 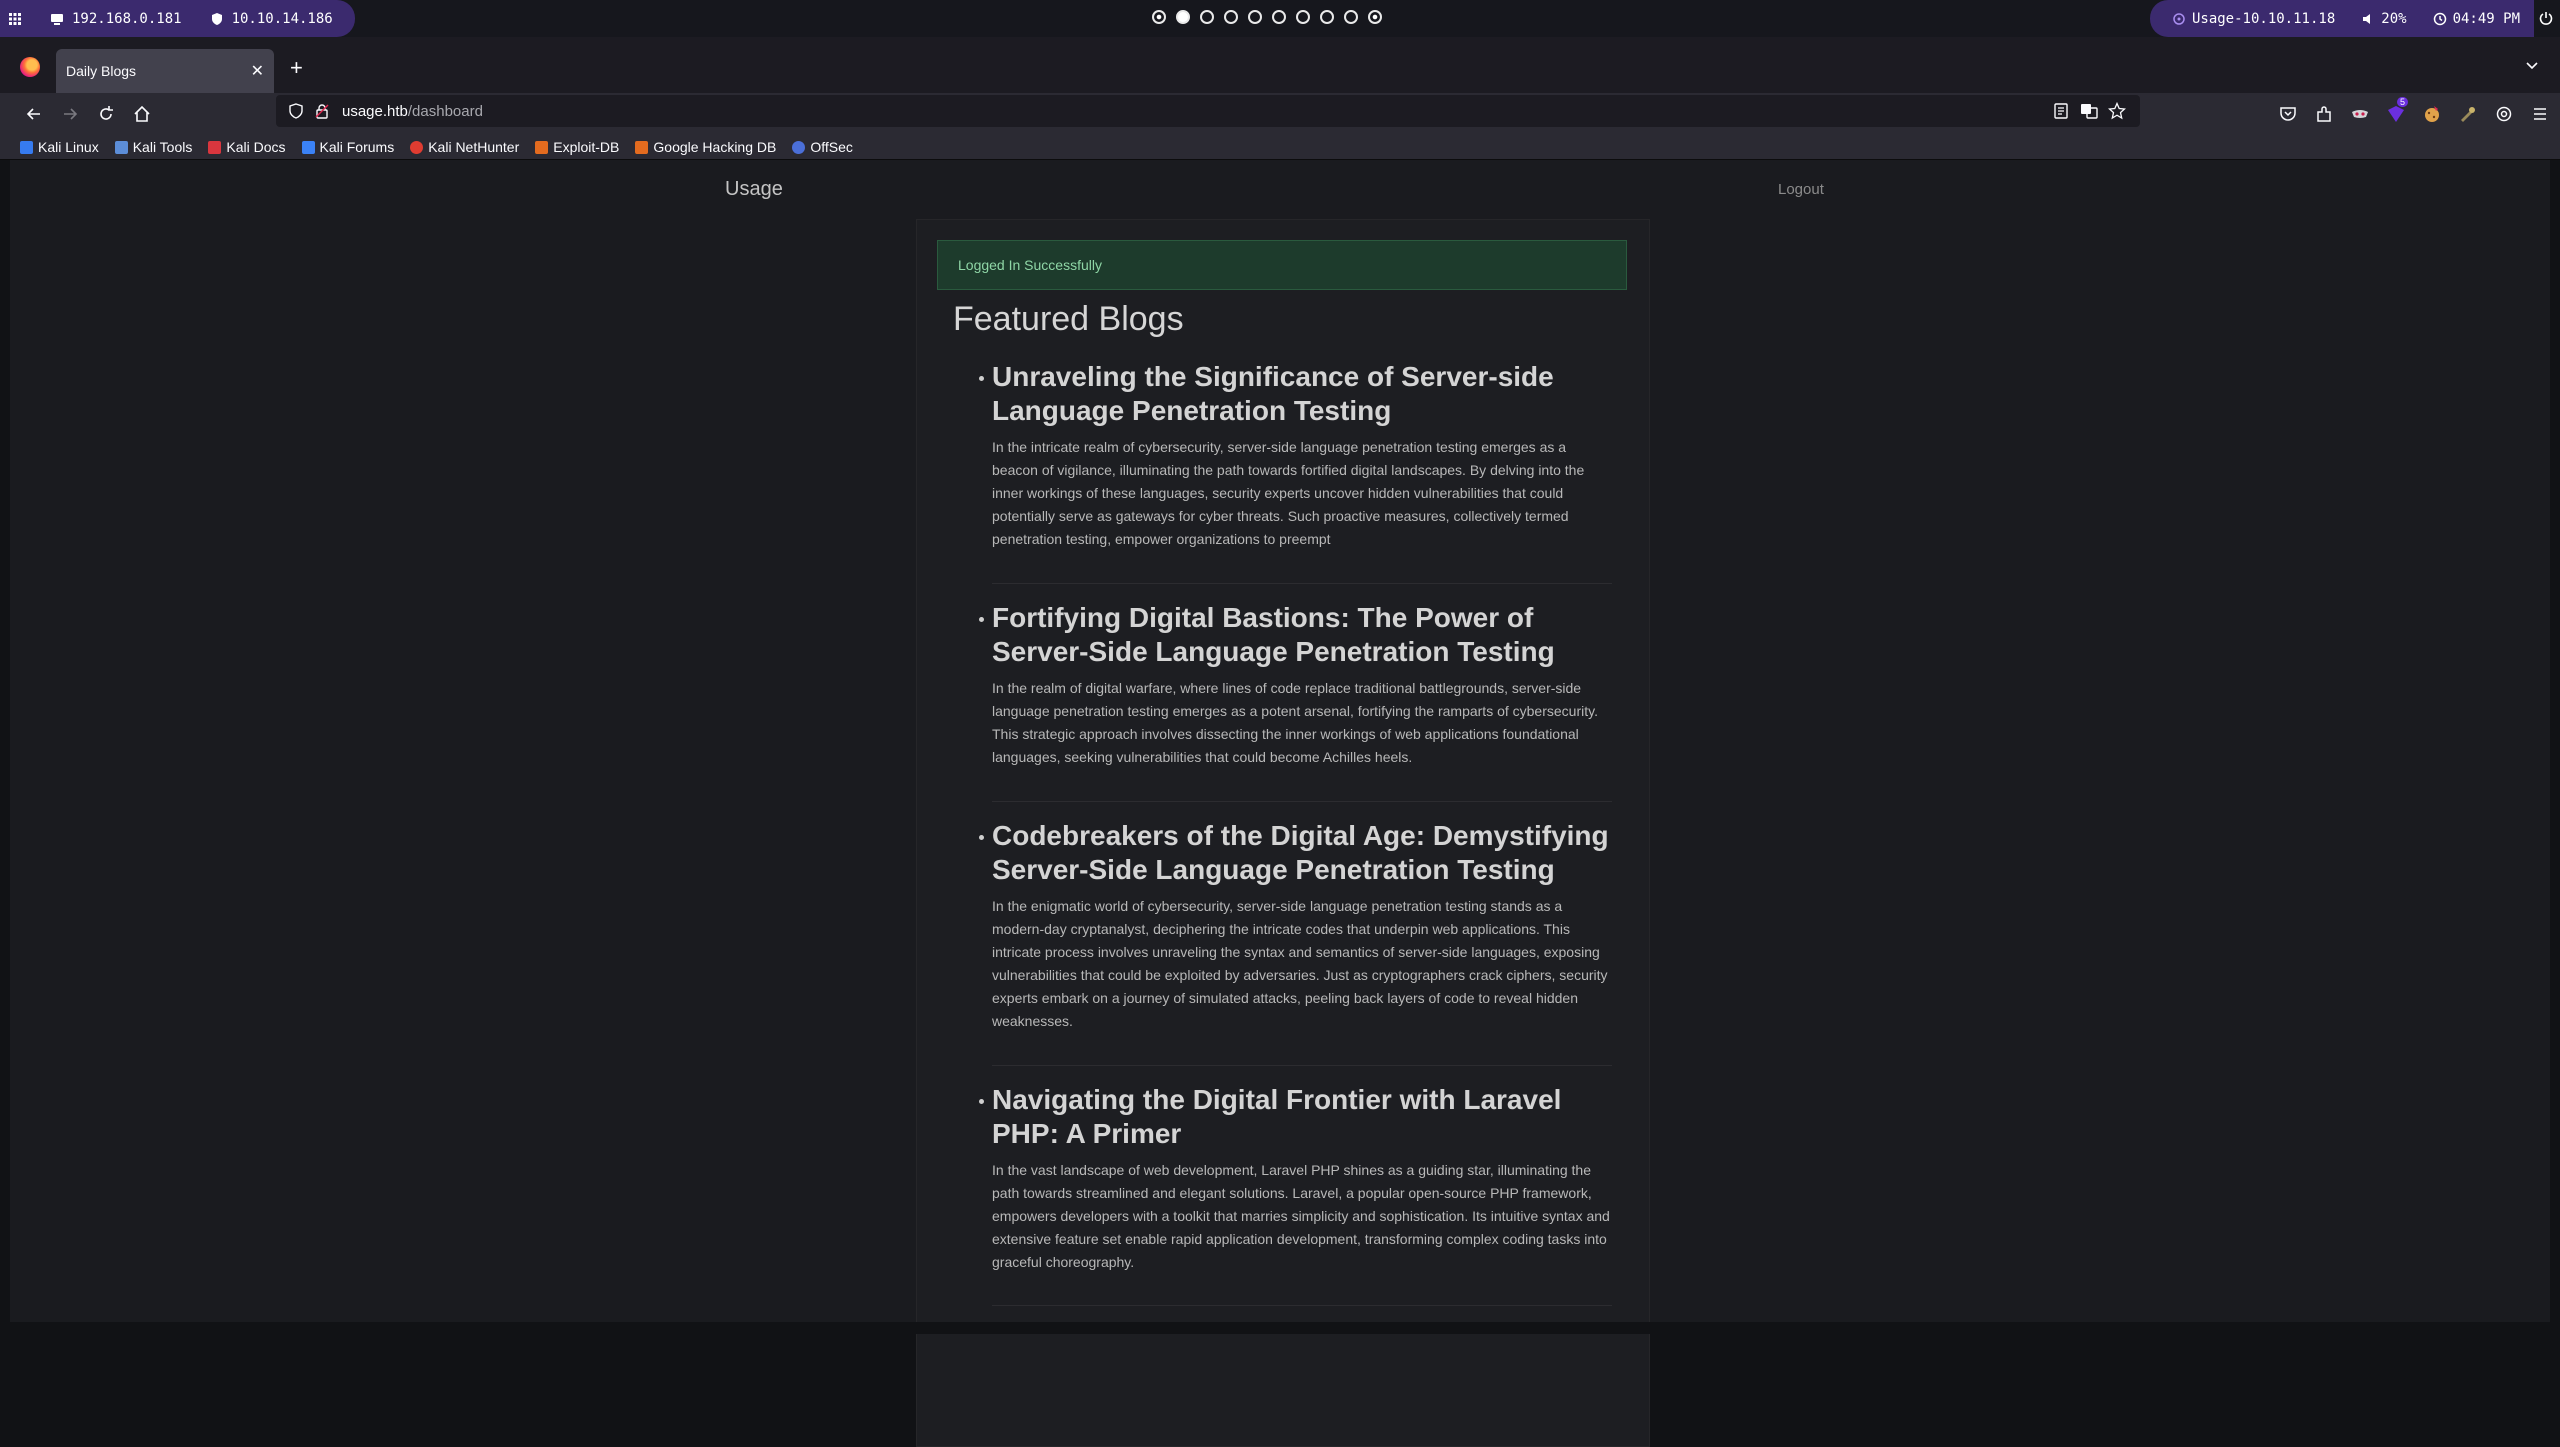 I want to click on bookmark-label: Exploit-DB, so click(x=586, y=147).